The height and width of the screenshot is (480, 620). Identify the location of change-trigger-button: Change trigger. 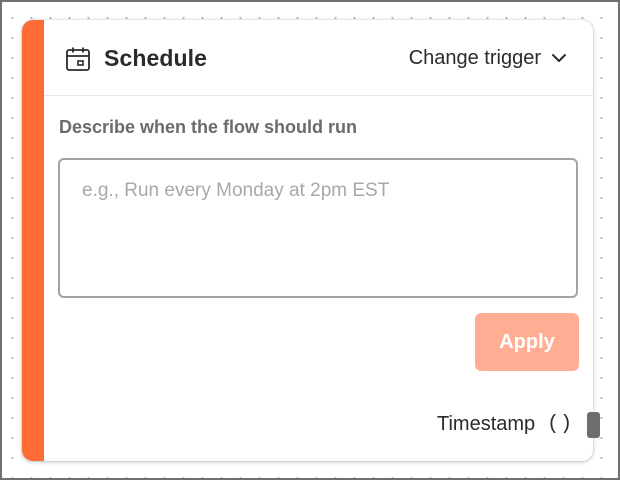
(488, 58).